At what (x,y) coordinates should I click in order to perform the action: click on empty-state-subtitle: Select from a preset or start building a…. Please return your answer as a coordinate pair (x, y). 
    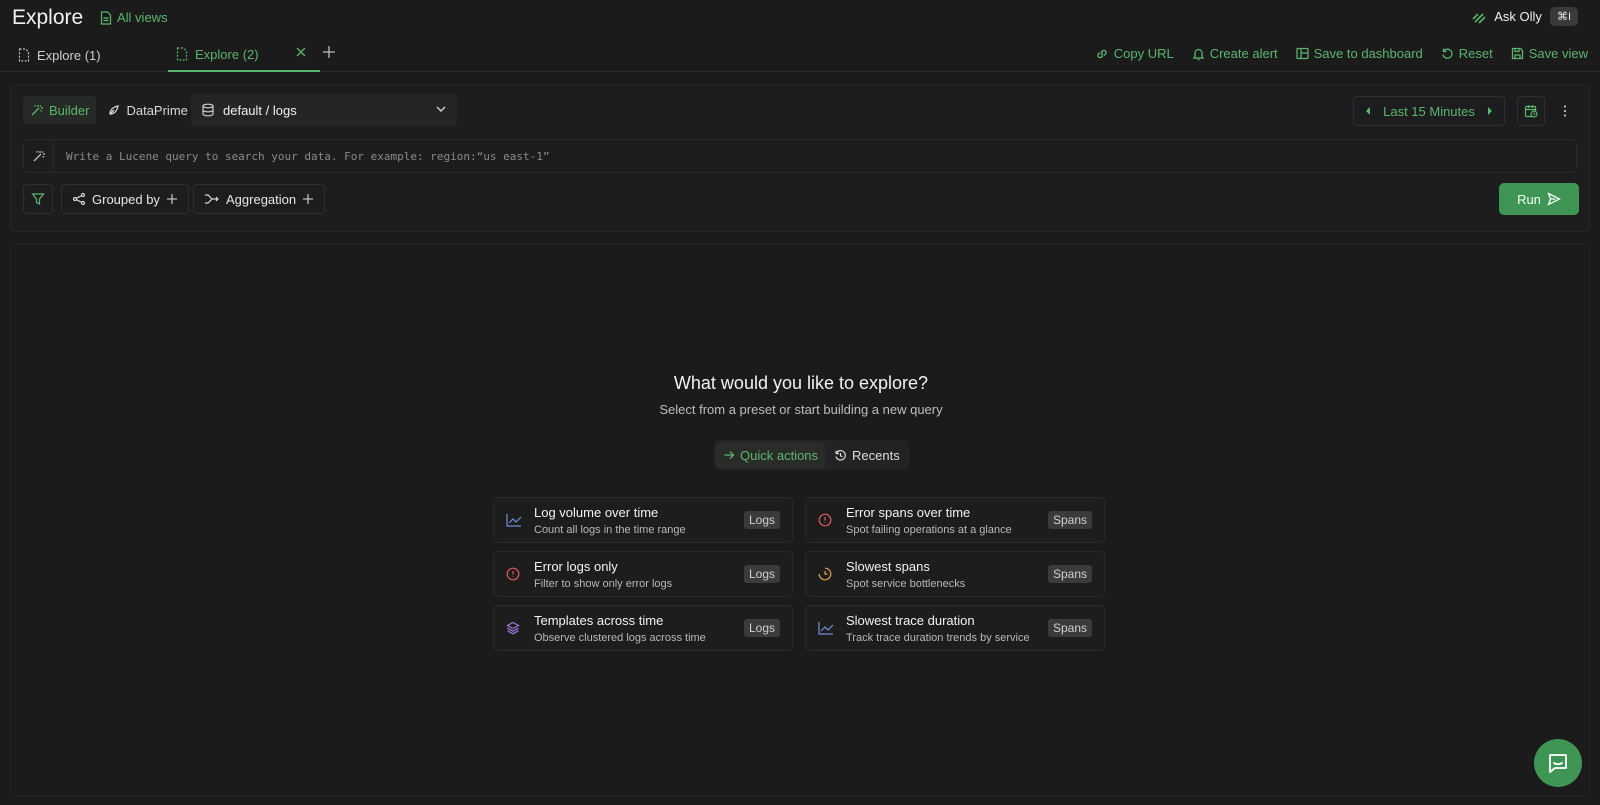
    Looking at the image, I should click on (801, 409).